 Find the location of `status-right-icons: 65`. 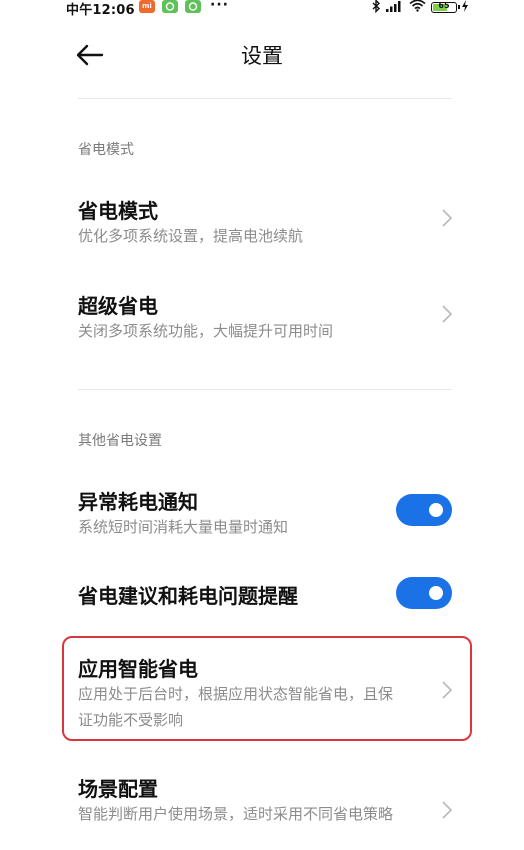

status-right-icons: 65 is located at coordinates (420, 7).